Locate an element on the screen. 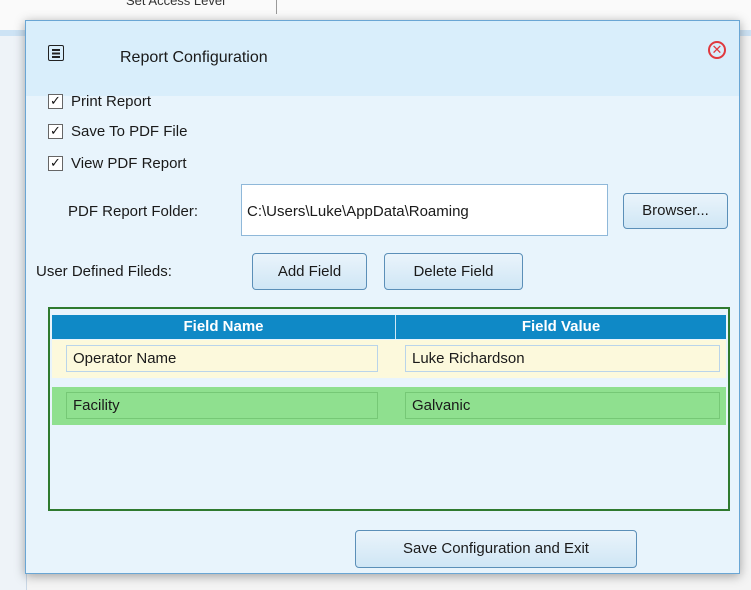  delete-field-button: Delete Field is located at coordinates (453, 271).